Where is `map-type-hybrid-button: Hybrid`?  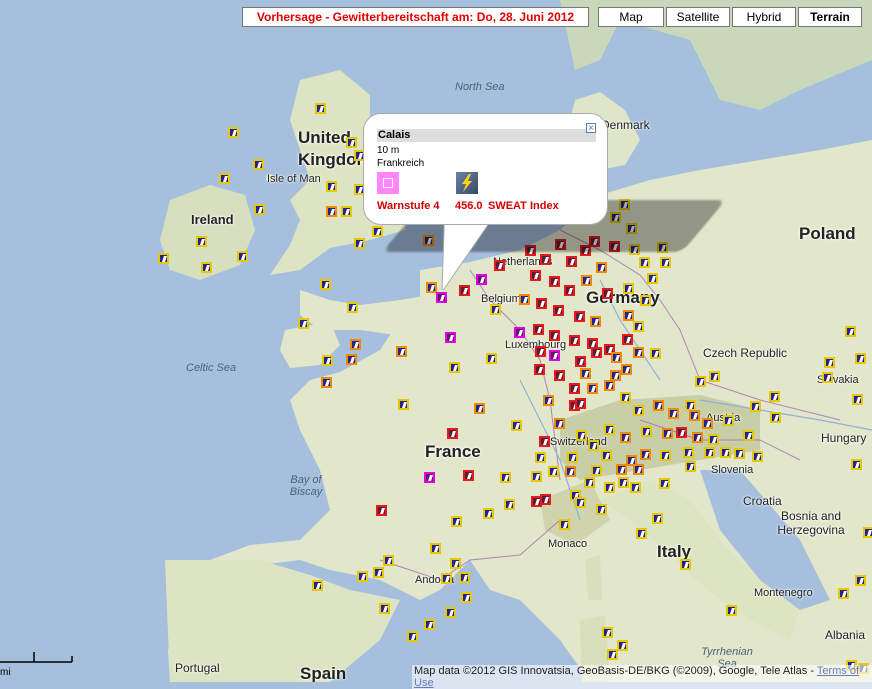
map-type-hybrid-button: Hybrid is located at coordinates (764, 17).